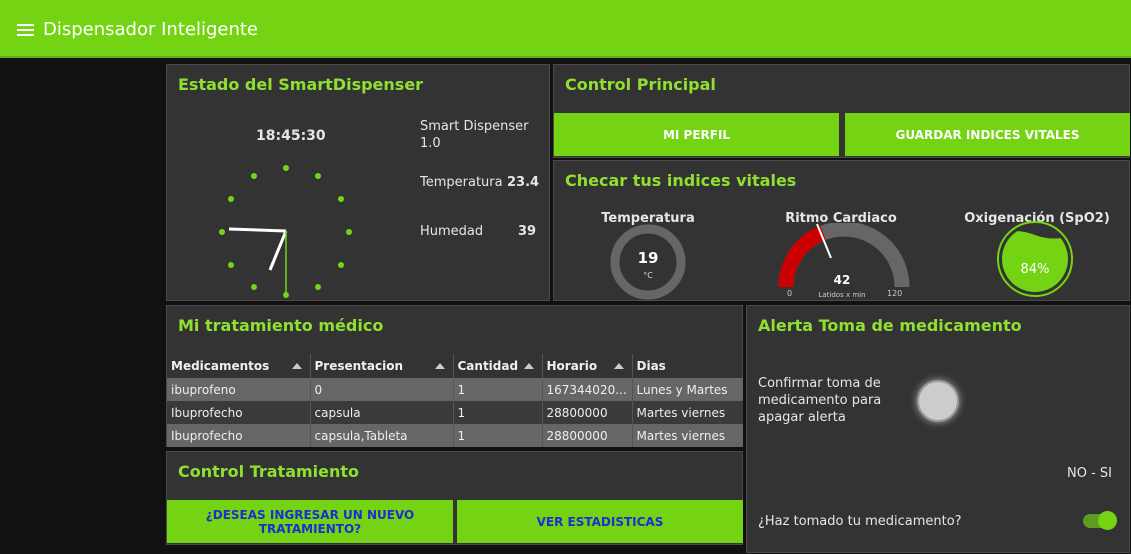  Describe the element at coordinates (461, 182) in the screenshot. I see `temperature-label: Temperatura` at that location.